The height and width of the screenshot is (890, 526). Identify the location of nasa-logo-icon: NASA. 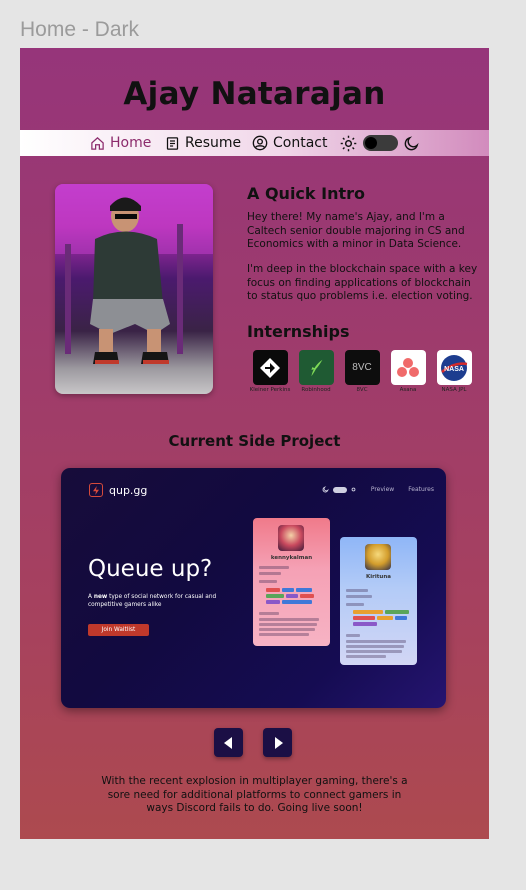
(454, 367).